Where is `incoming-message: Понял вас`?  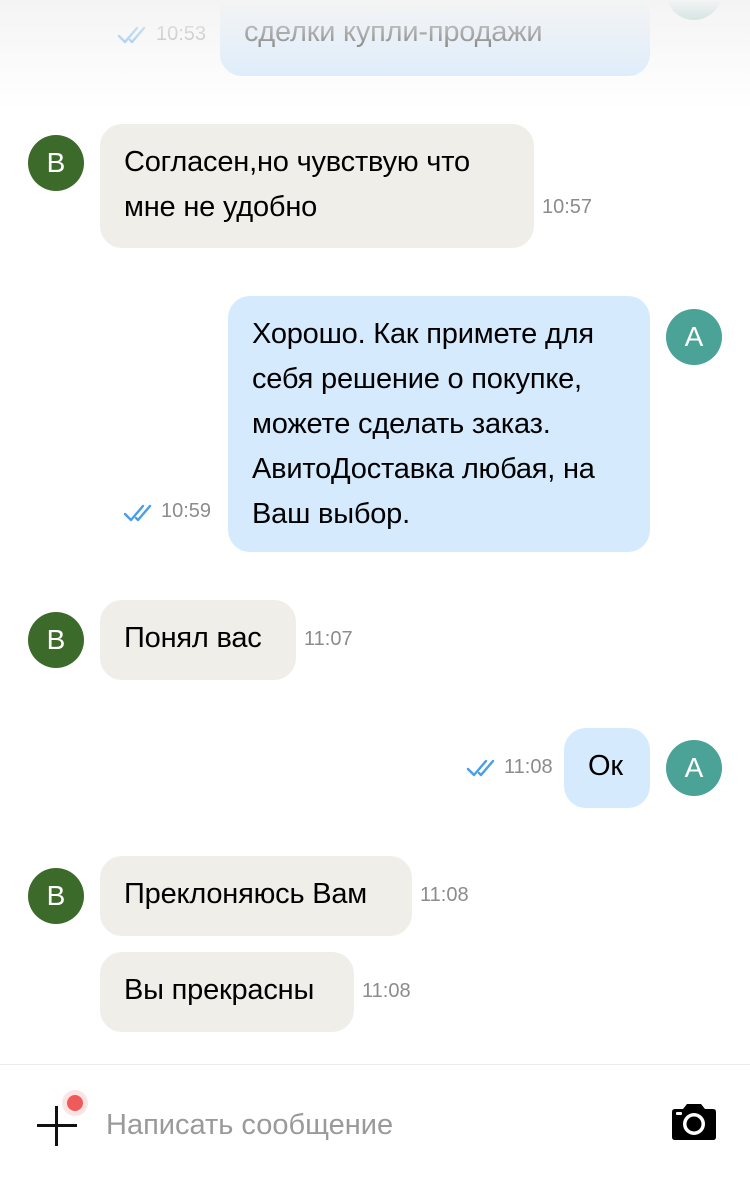
incoming-message: Понял вас is located at coordinates (198, 640).